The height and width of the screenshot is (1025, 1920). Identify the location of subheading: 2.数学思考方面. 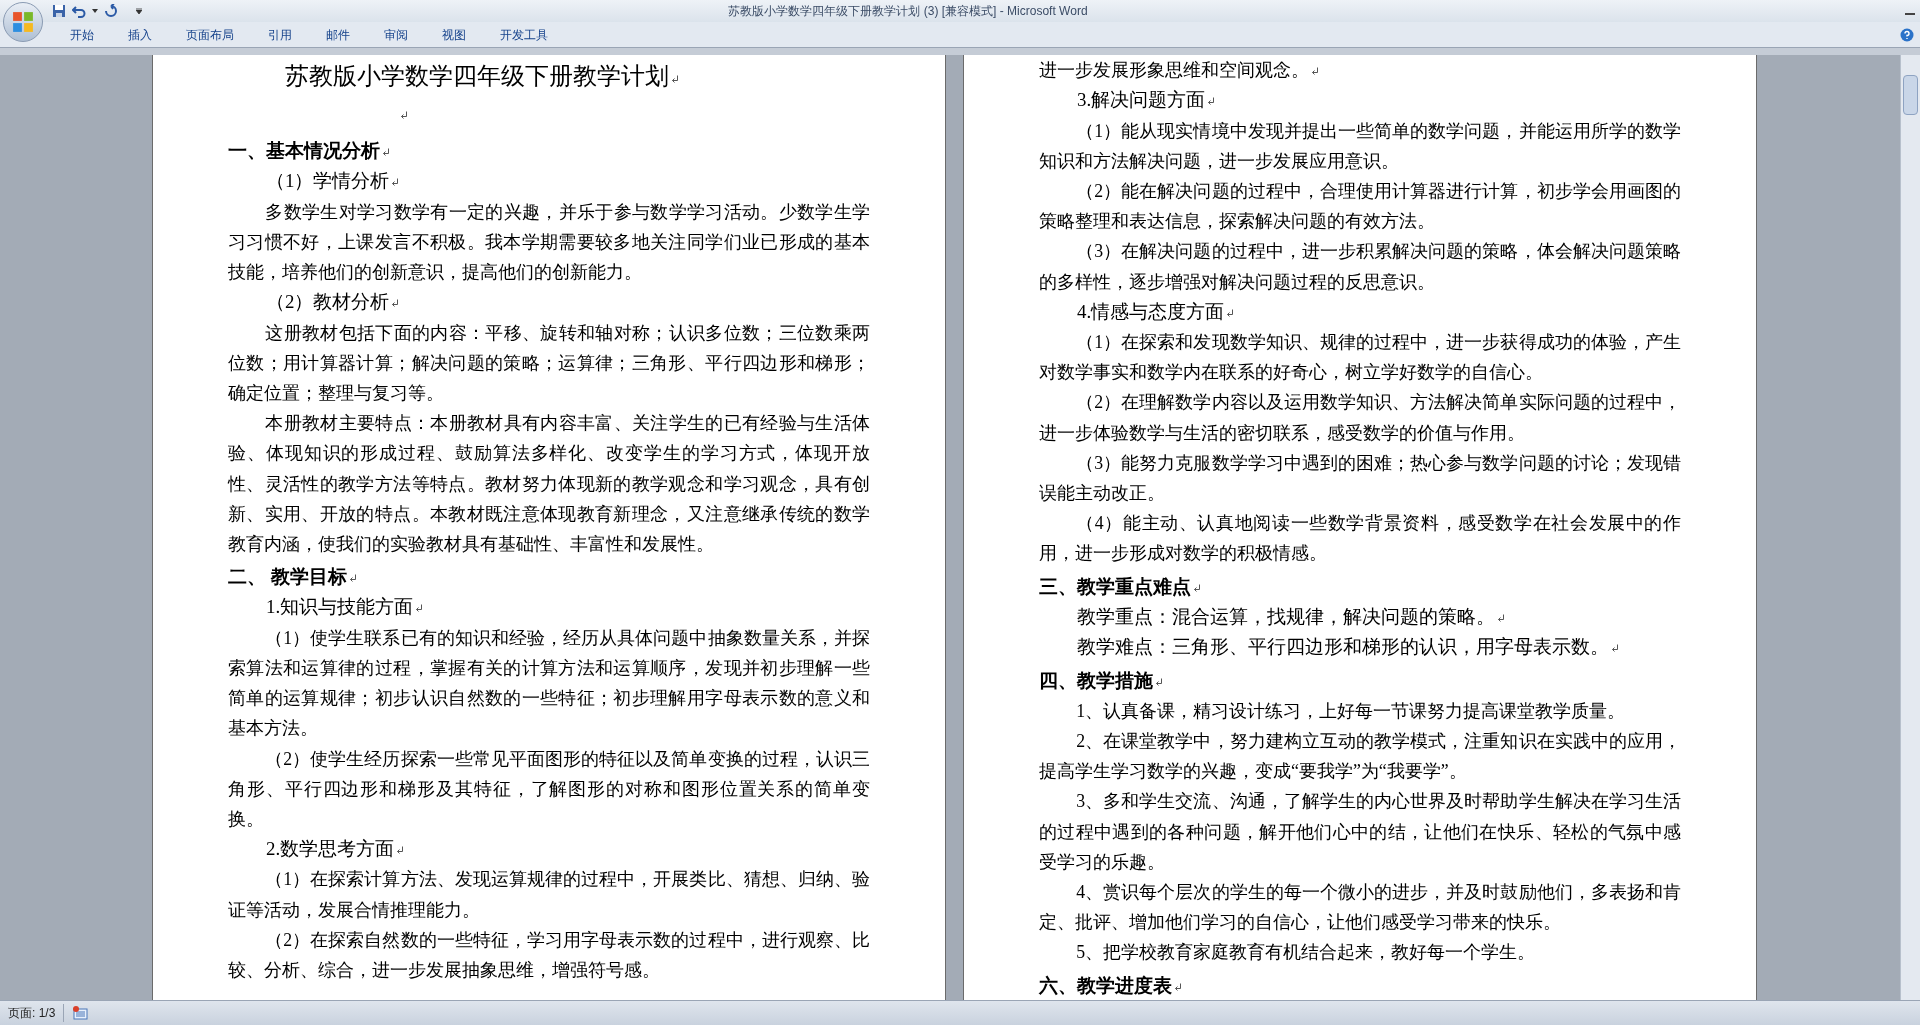
(330, 849).